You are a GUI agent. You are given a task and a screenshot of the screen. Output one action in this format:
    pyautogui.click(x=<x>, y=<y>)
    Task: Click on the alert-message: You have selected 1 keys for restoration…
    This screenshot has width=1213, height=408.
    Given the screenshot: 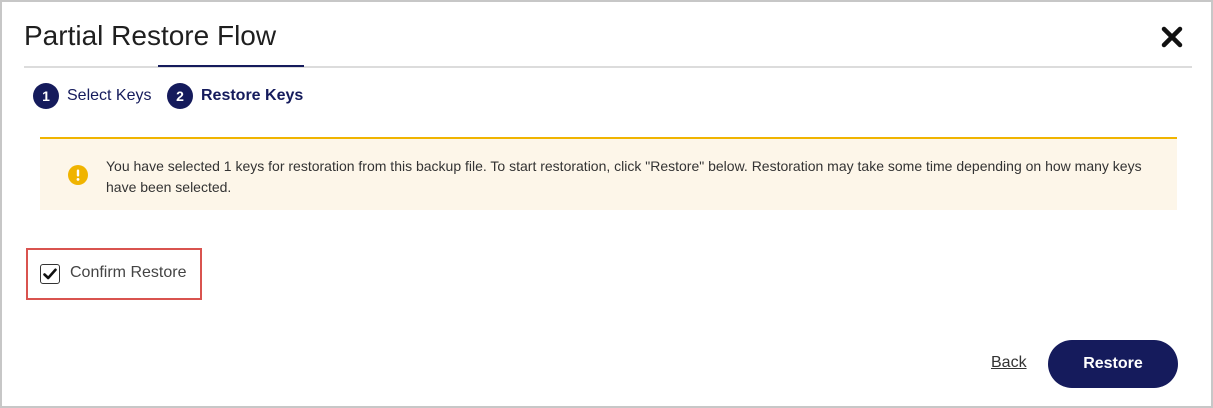 What is the action you would take?
    pyautogui.click(x=624, y=176)
    